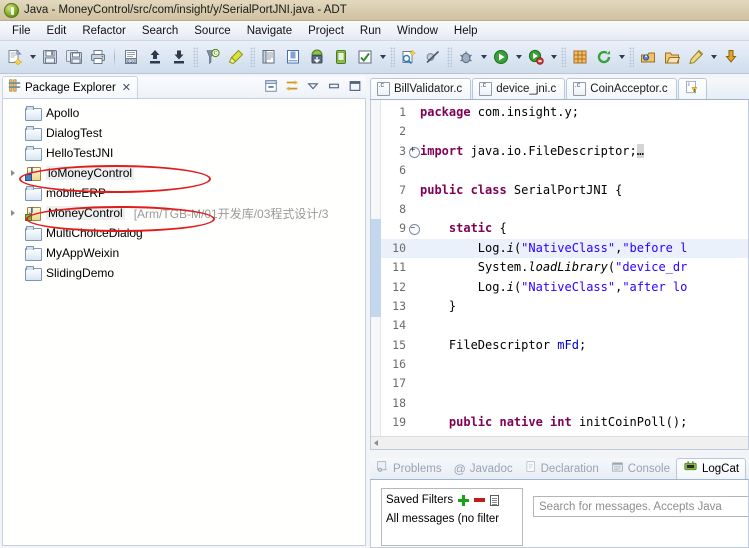 The image size is (749, 548). I want to click on open-resource-icon, so click(672, 57).